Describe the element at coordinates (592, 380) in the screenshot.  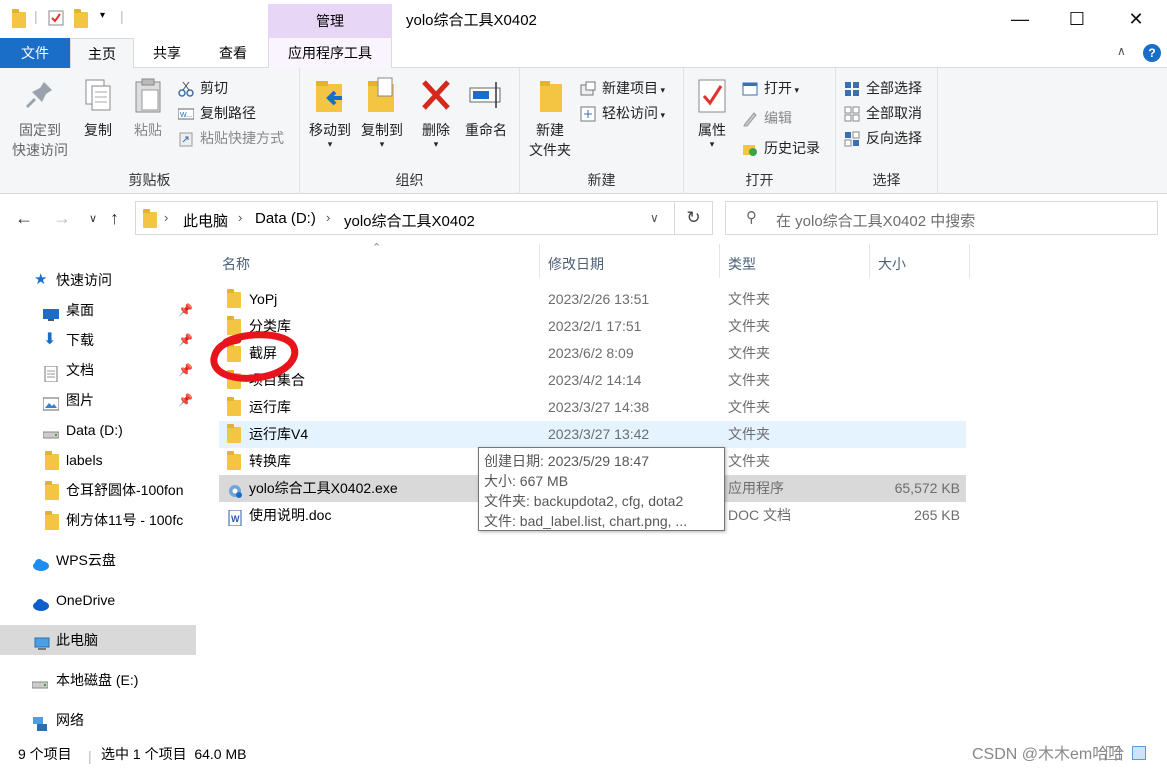
I see `list-item: 项目集合 2023/4/2 14:14 文件夹` at that location.